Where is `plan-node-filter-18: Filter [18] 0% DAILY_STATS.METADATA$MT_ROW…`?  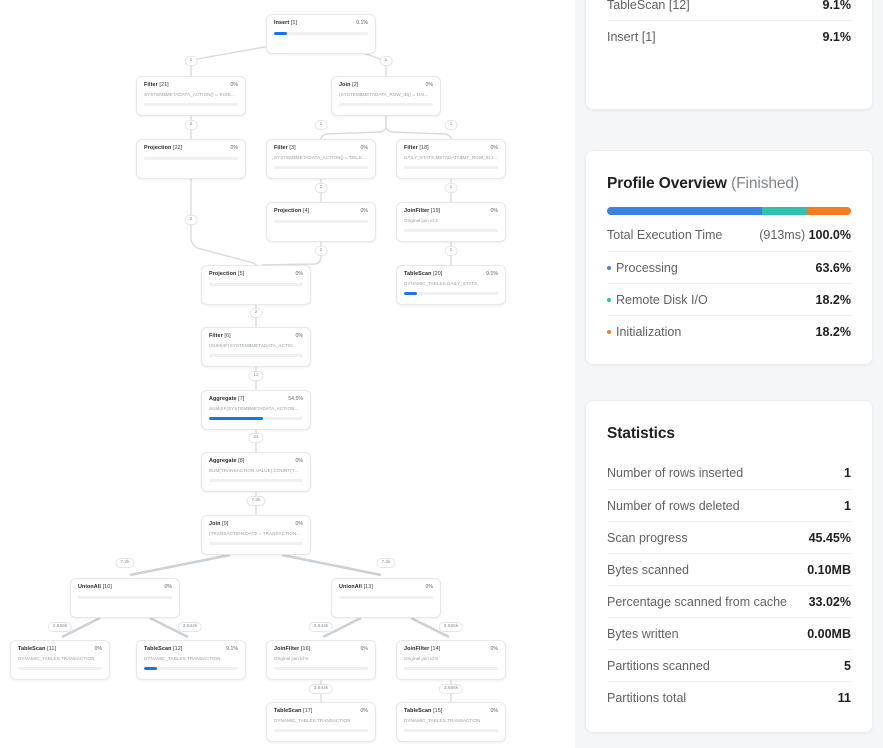
plan-node-filter-18: Filter [18] 0% DAILY_STATS.METADATA$MT_ROW… is located at coordinates (451, 159).